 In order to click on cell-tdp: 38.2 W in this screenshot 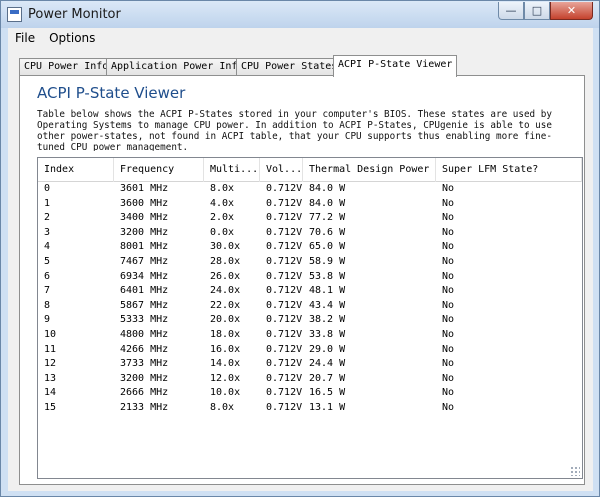, I will do `click(327, 320)`.